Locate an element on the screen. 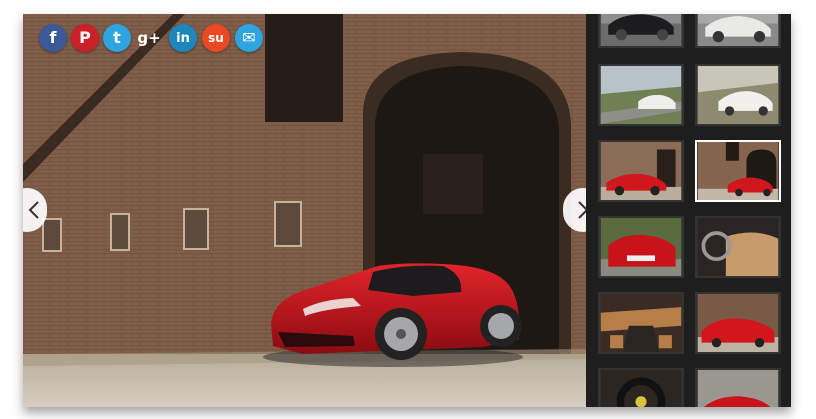 The height and width of the screenshot is (419, 816). share-pinterest-button: P is located at coordinates (85, 38).